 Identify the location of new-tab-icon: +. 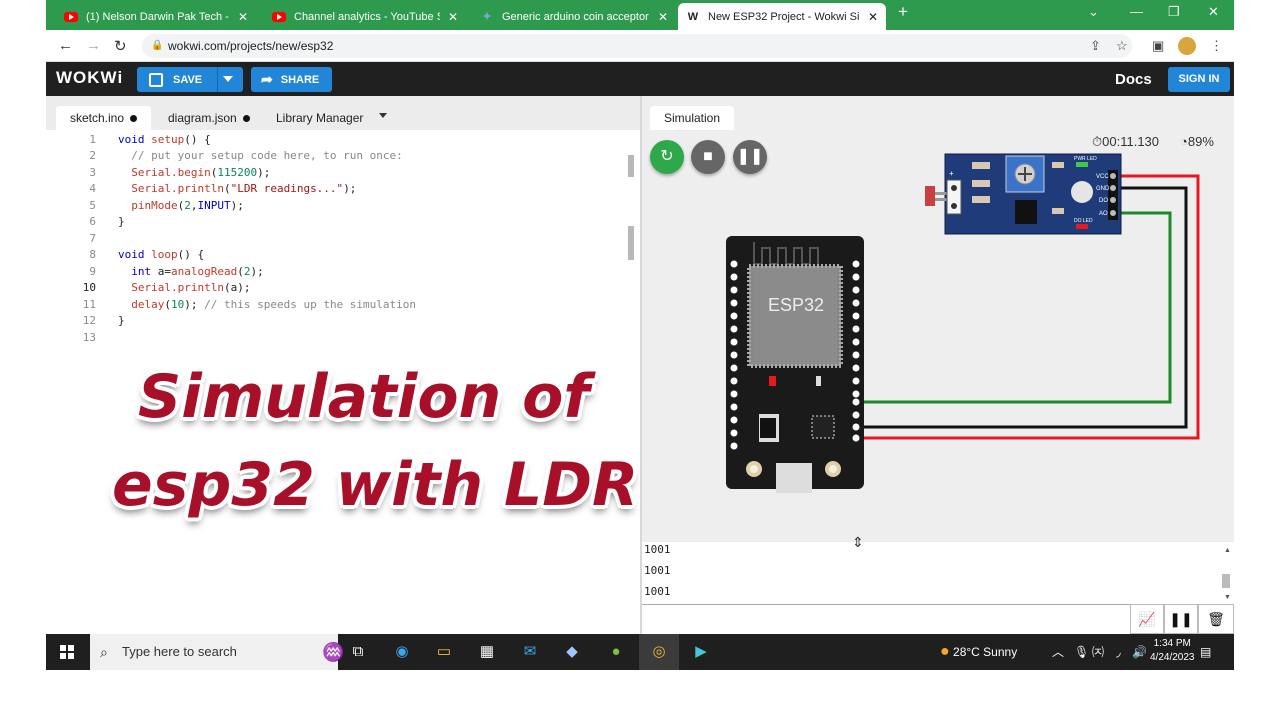
(903, 12).